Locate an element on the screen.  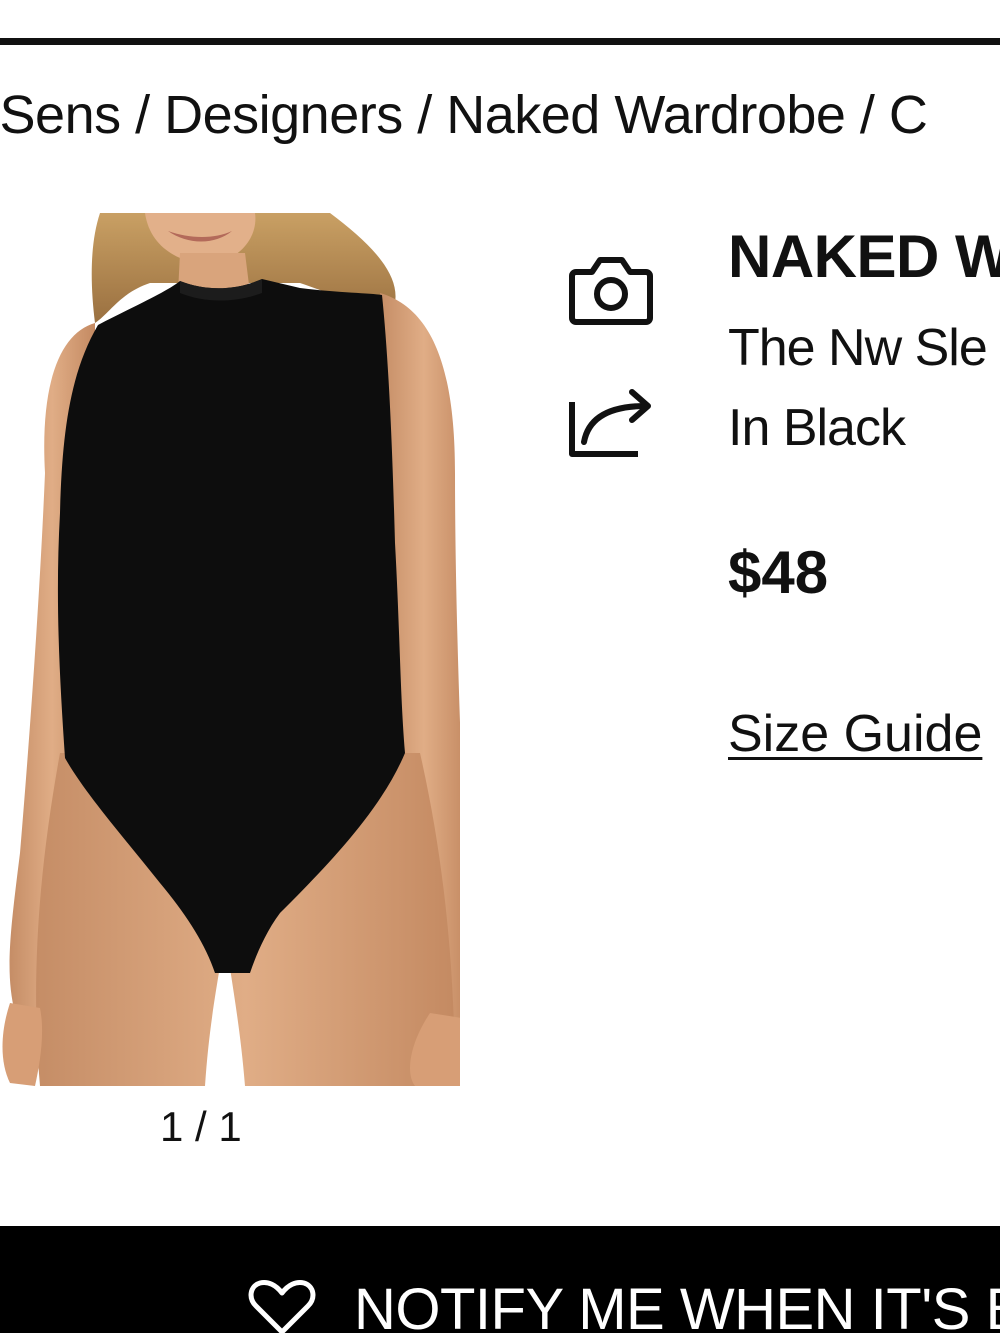
product-name: The Nw Sle is located at coordinates (858, 348).